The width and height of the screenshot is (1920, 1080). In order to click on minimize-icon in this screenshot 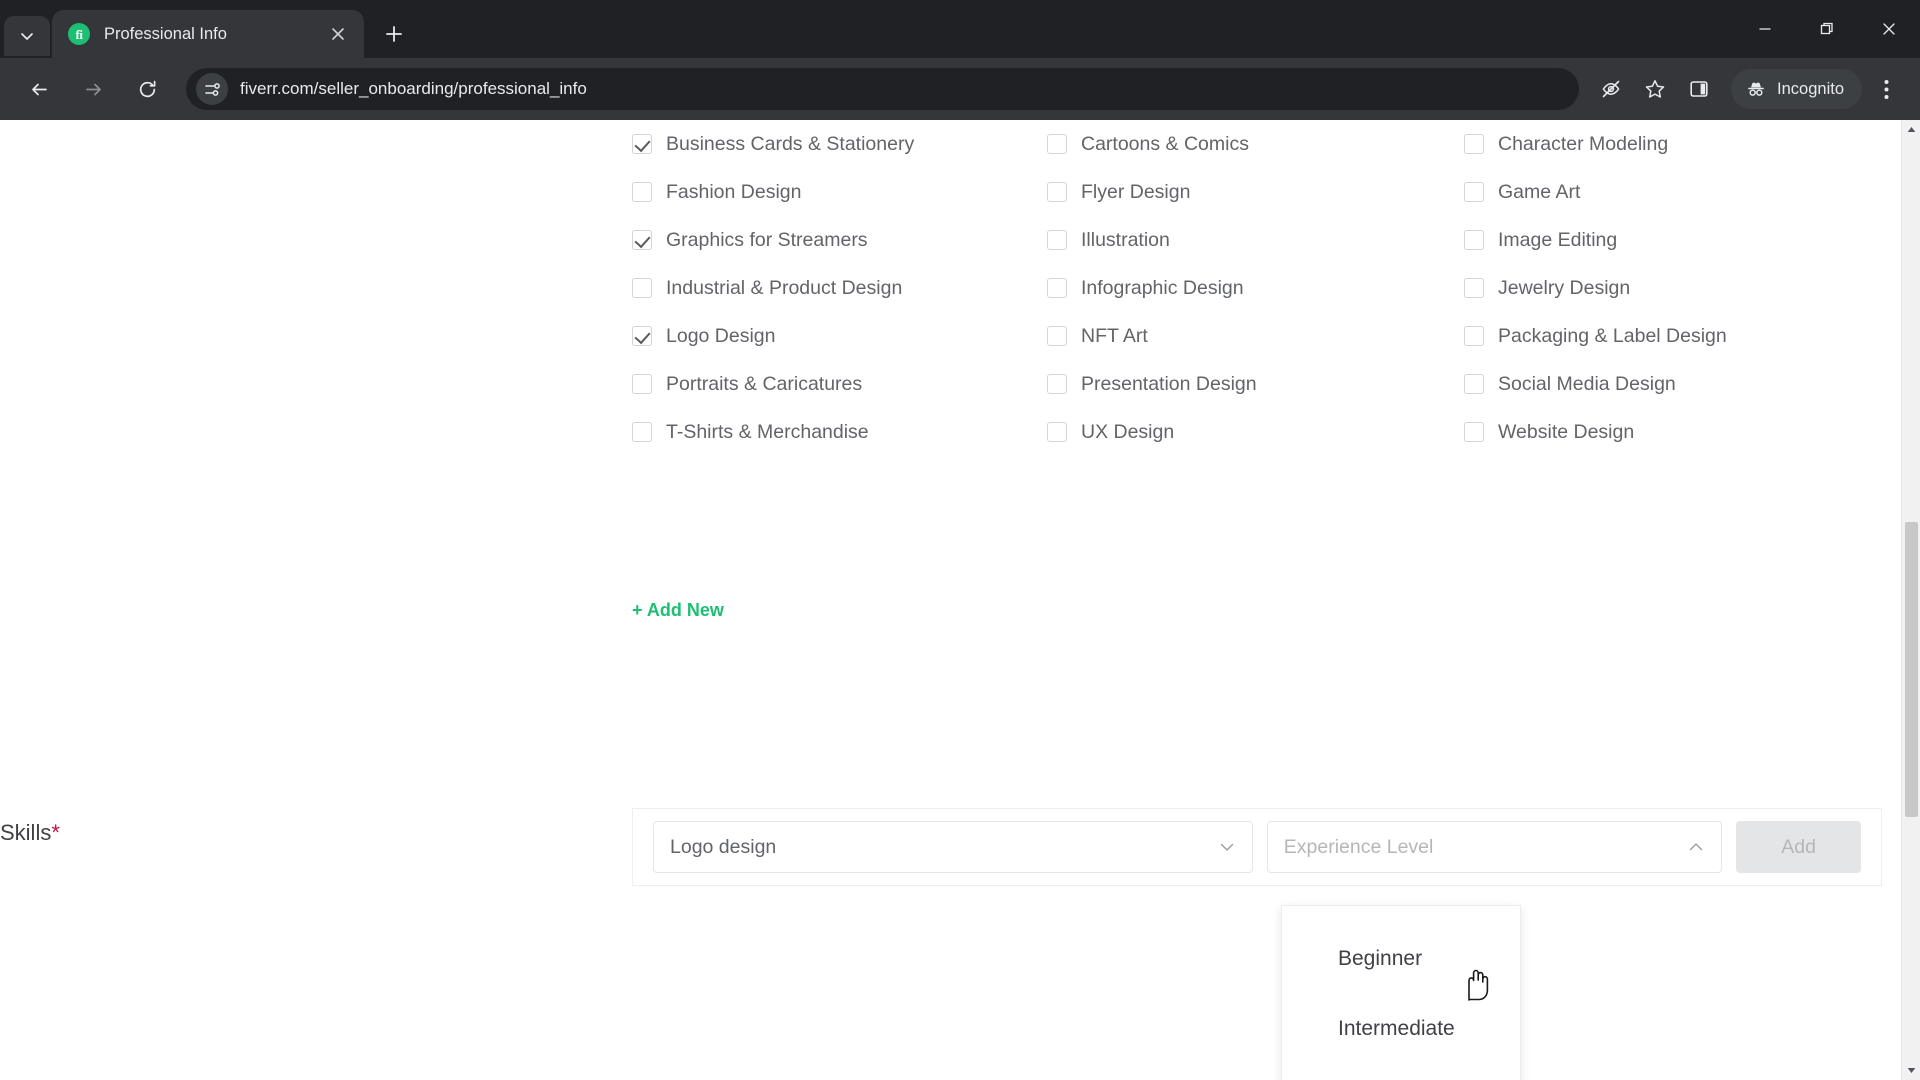, I will do `click(1765, 29)`.